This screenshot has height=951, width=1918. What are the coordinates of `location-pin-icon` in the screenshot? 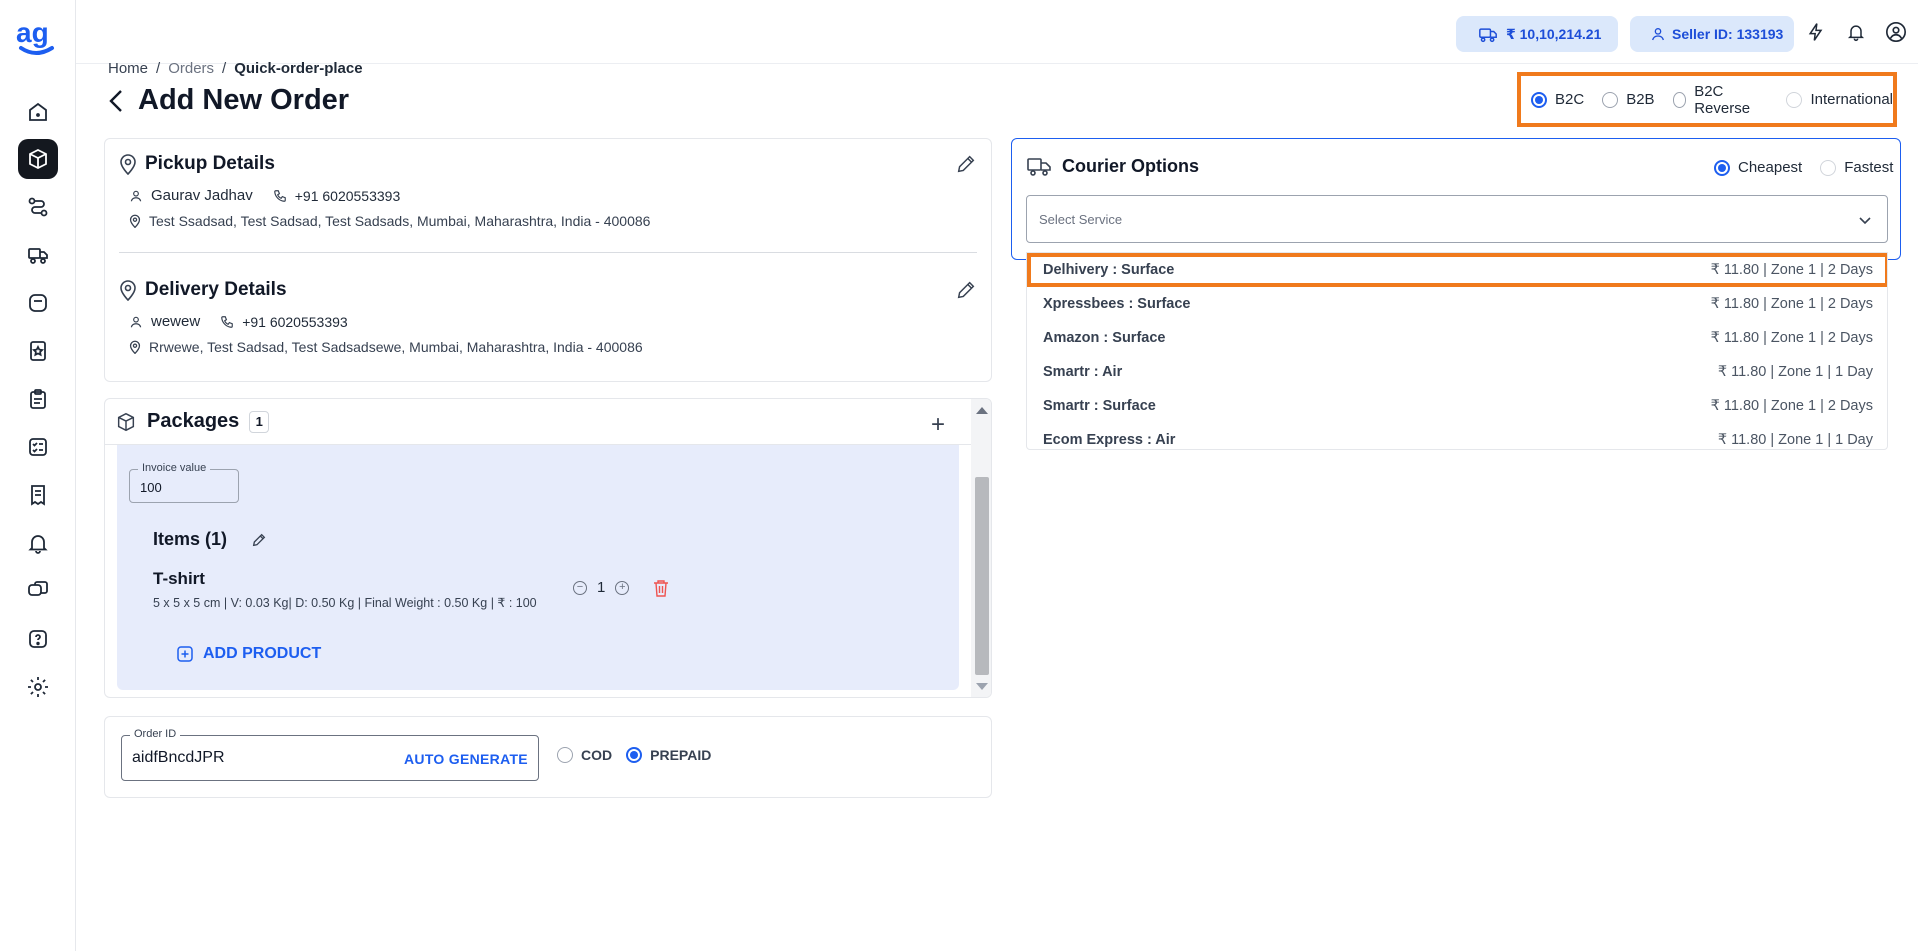 It's located at (128, 164).